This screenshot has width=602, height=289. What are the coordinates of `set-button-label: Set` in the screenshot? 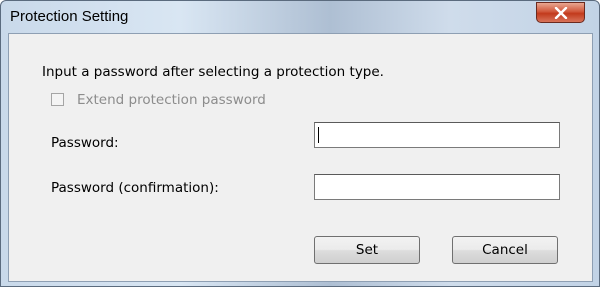 It's located at (367, 250).